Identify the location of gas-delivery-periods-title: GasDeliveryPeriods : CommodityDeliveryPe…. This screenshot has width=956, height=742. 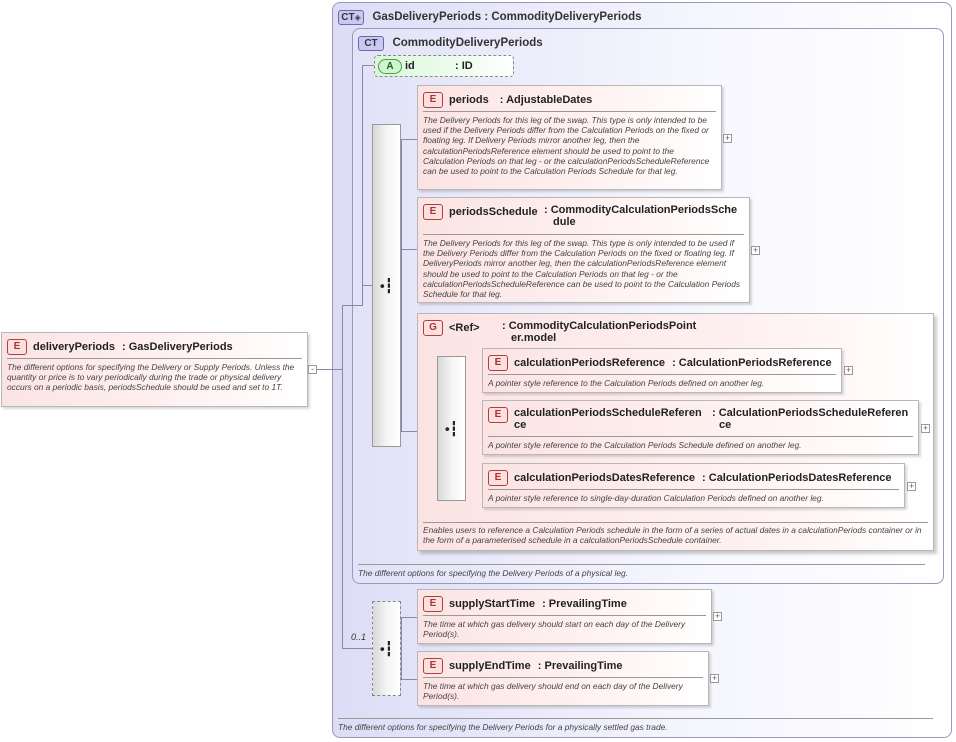
(507, 17).